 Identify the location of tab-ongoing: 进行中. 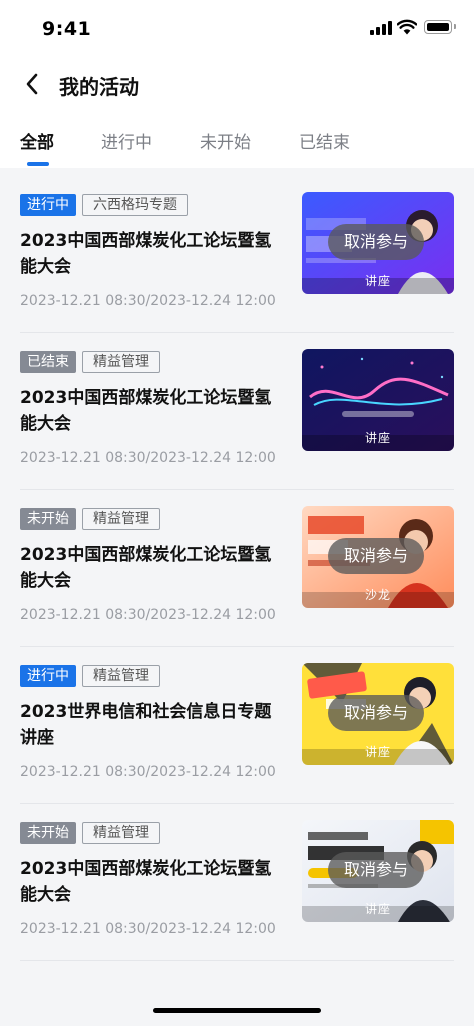
(126, 140).